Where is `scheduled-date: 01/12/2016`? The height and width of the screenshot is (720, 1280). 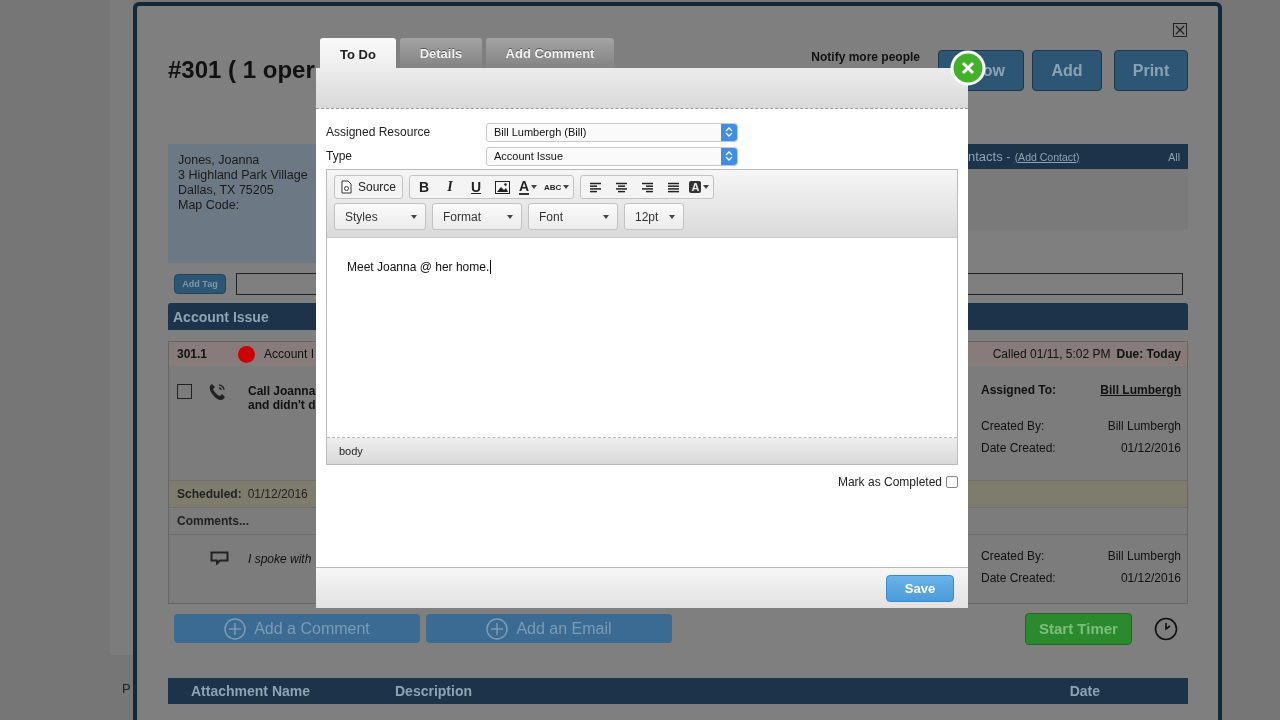 scheduled-date: 01/12/2016 is located at coordinates (277, 494).